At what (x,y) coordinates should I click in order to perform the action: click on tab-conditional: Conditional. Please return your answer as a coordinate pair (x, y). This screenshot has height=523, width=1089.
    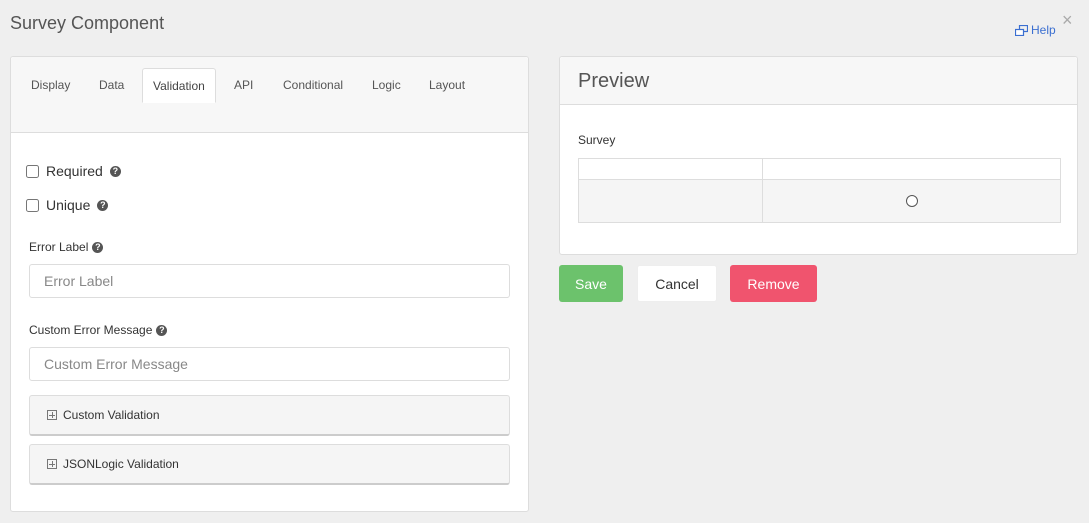
    Looking at the image, I should click on (313, 85).